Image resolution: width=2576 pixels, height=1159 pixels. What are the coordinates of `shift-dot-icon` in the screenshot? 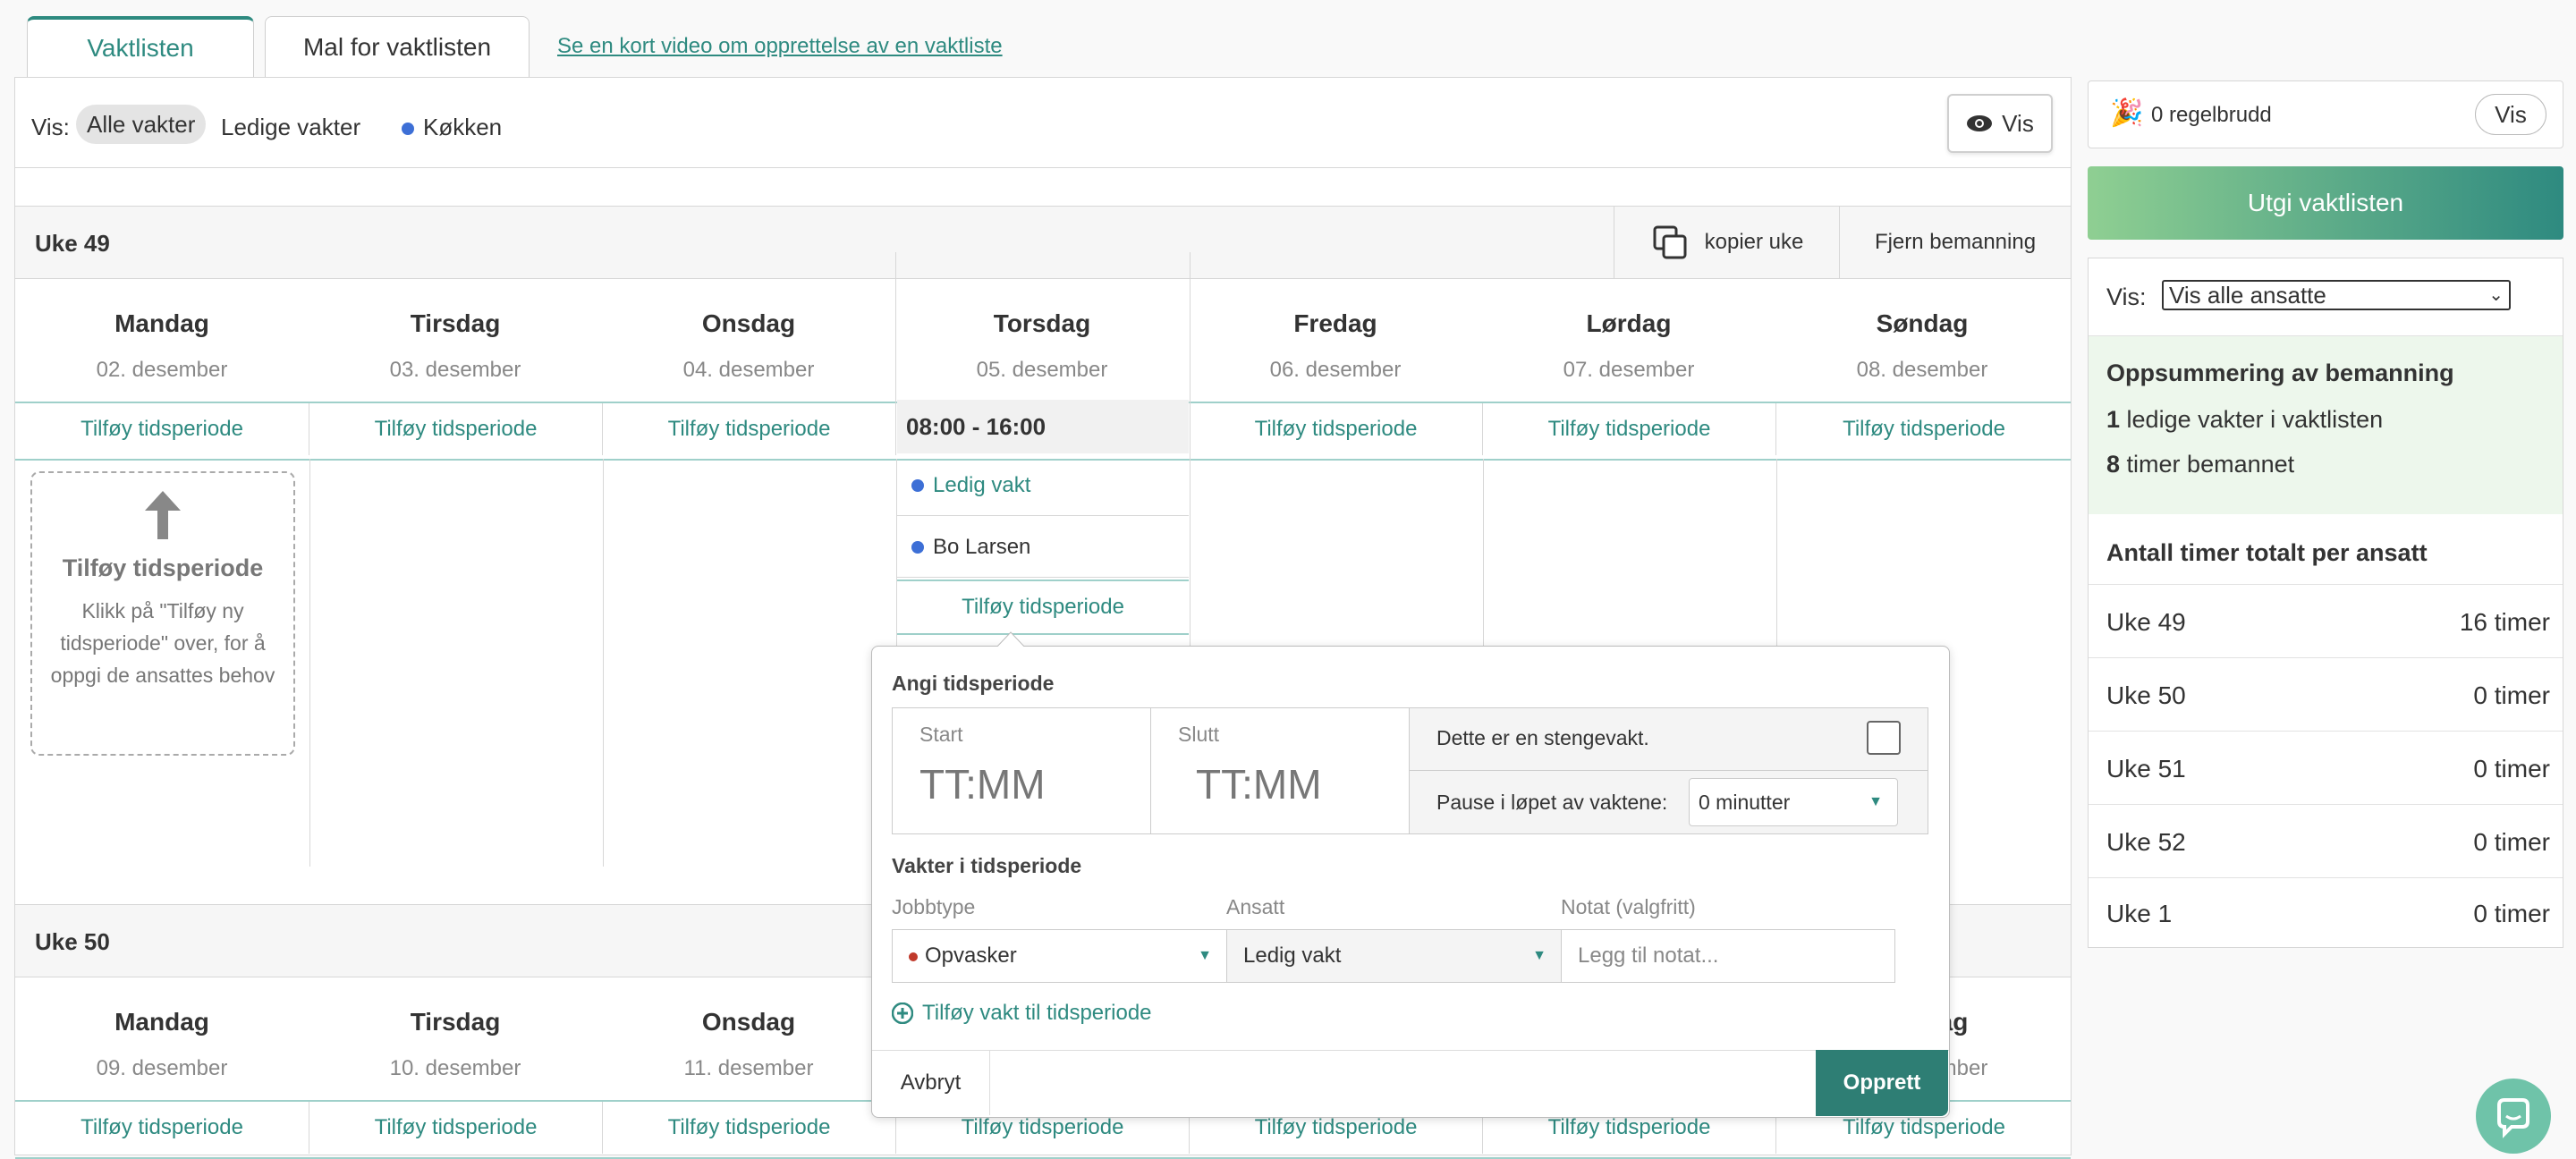 It's located at (917, 547).